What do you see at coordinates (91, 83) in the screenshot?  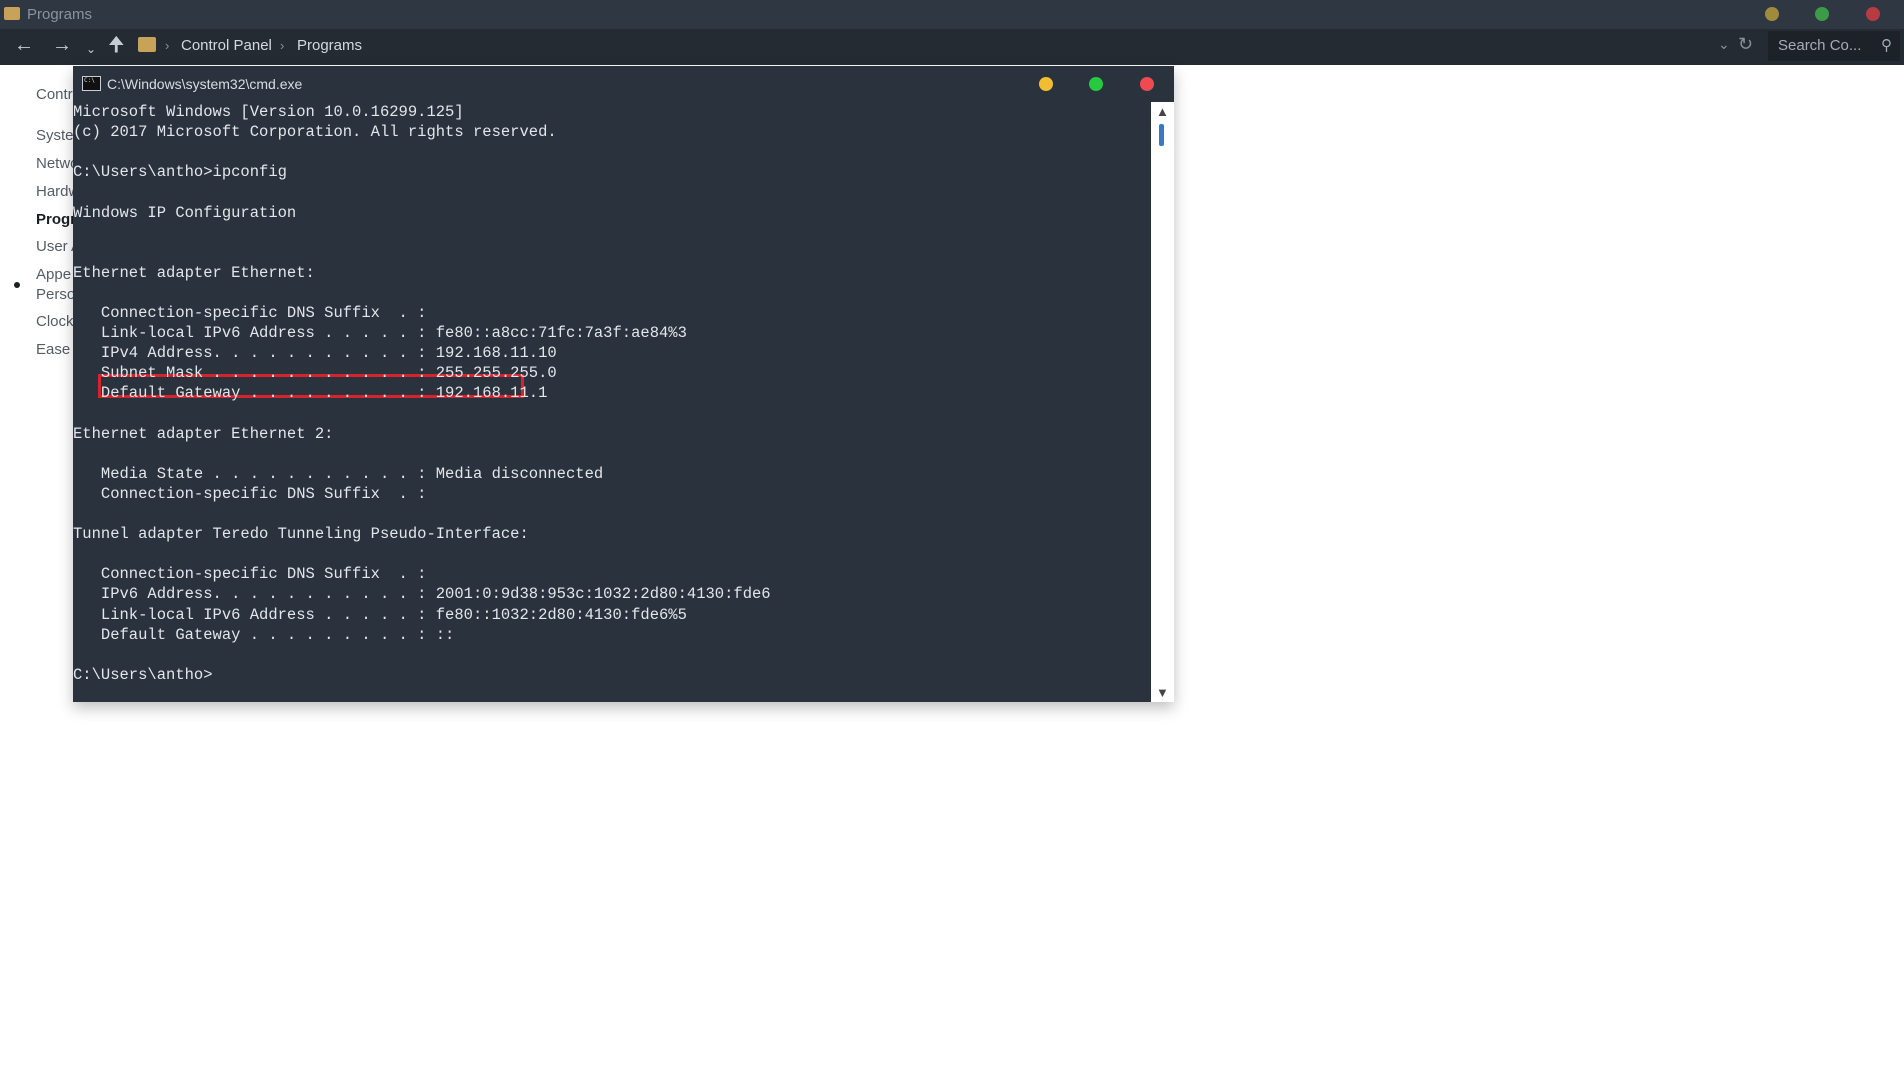 I see `command-prompt-icon` at bounding box center [91, 83].